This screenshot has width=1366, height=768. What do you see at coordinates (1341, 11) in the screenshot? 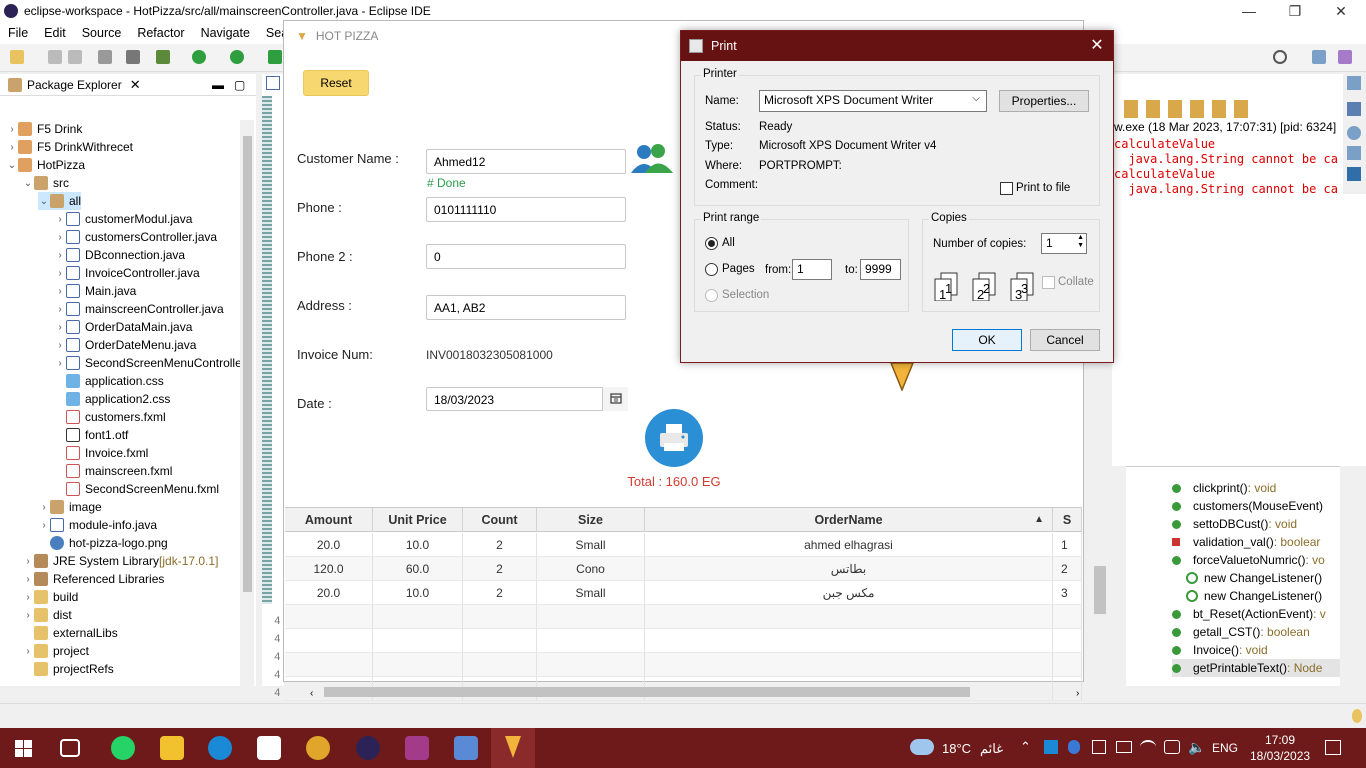
I see `close-icon: ✕` at bounding box center [1341, 11].